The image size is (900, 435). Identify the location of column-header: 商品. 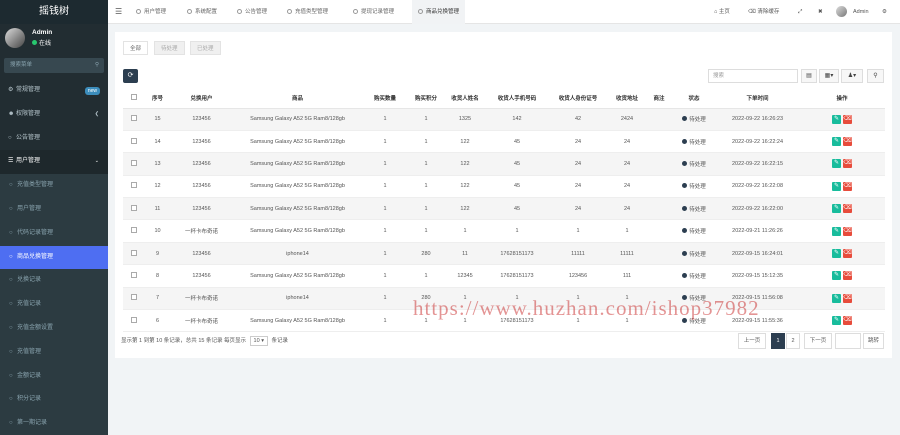
(297, 98).